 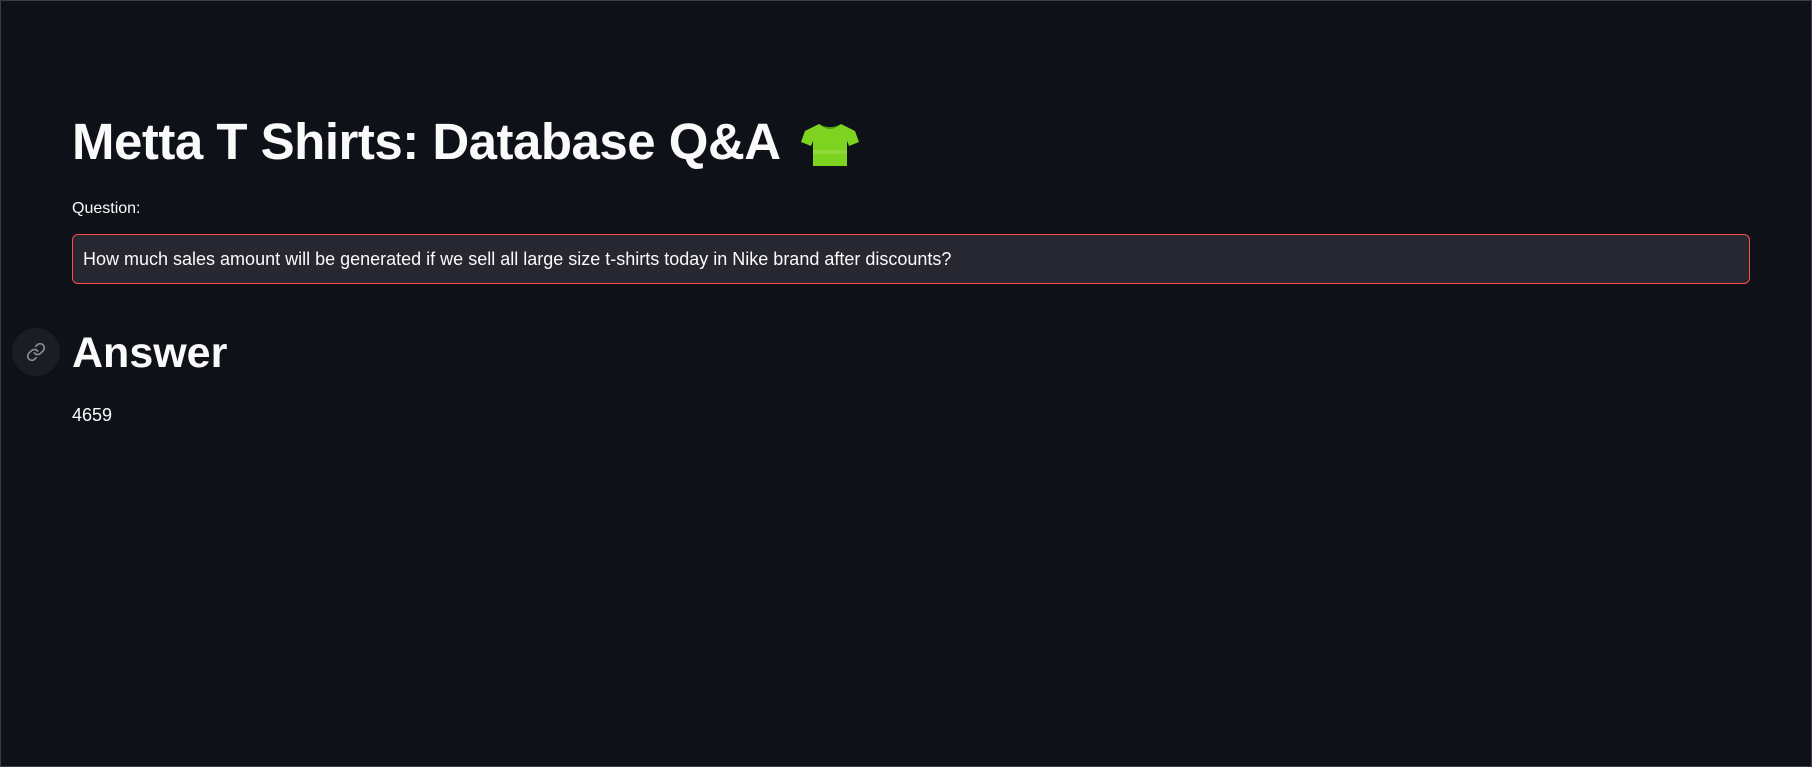 I want to click on t-shirt-icon, so click(x=829, y=145).